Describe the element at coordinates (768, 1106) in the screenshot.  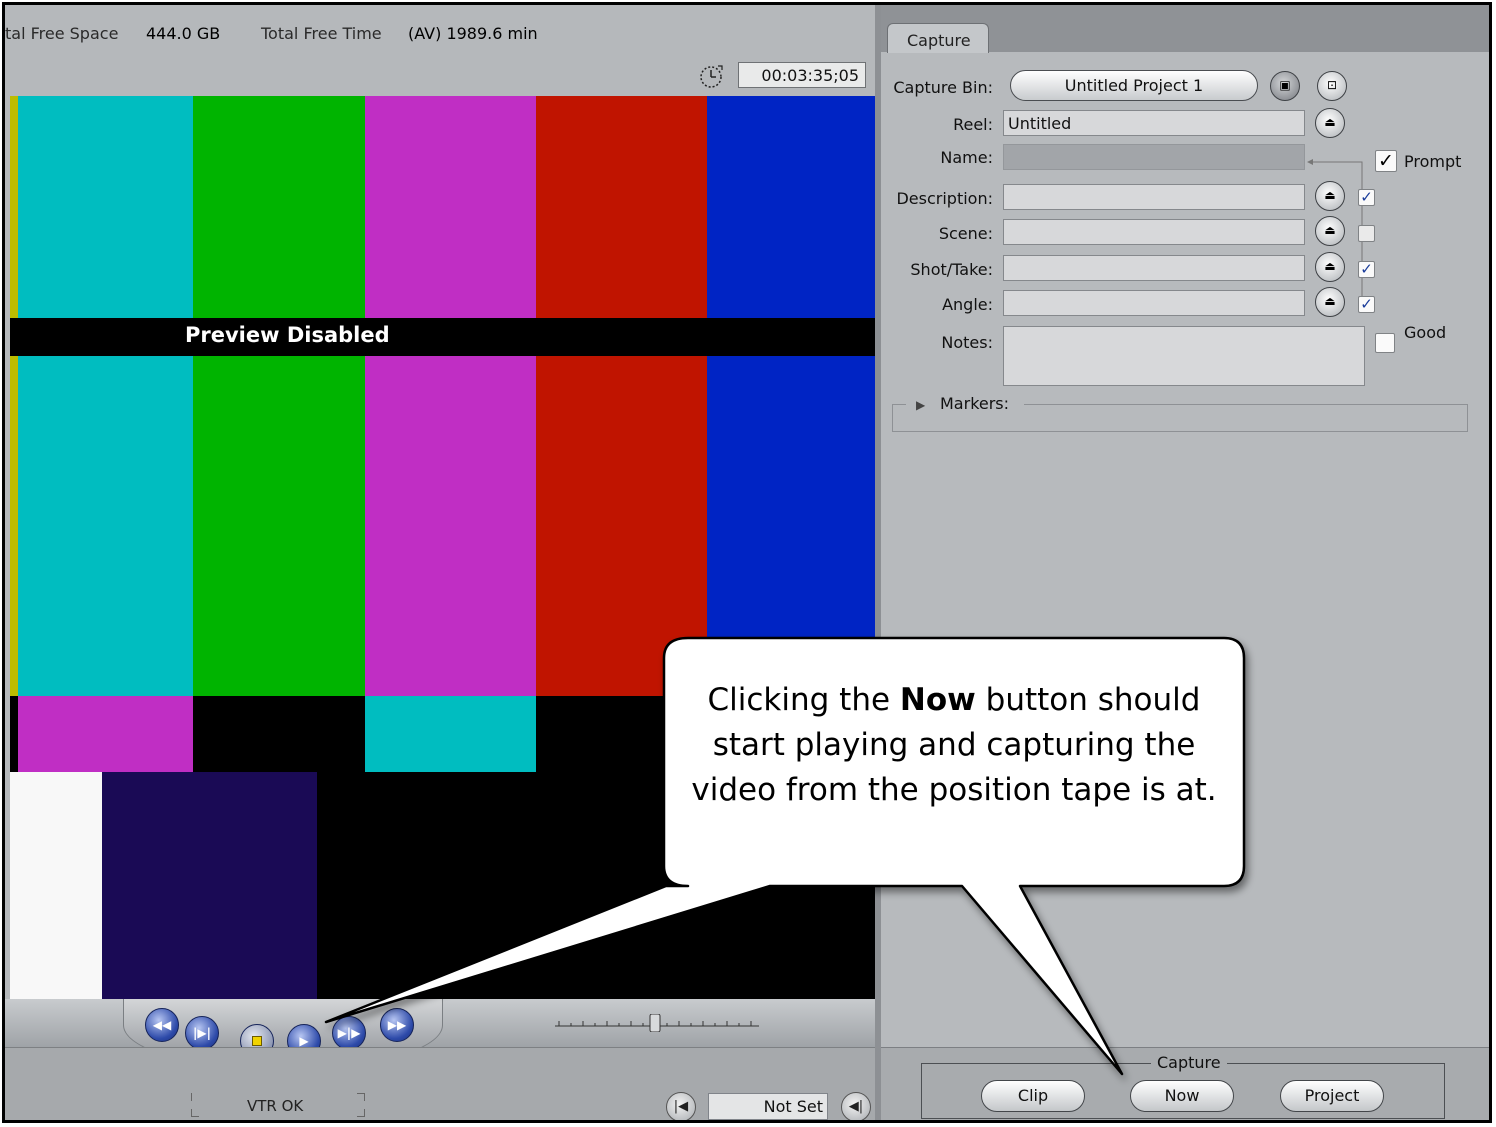
I see `out-point-field: Not Set` at that location.